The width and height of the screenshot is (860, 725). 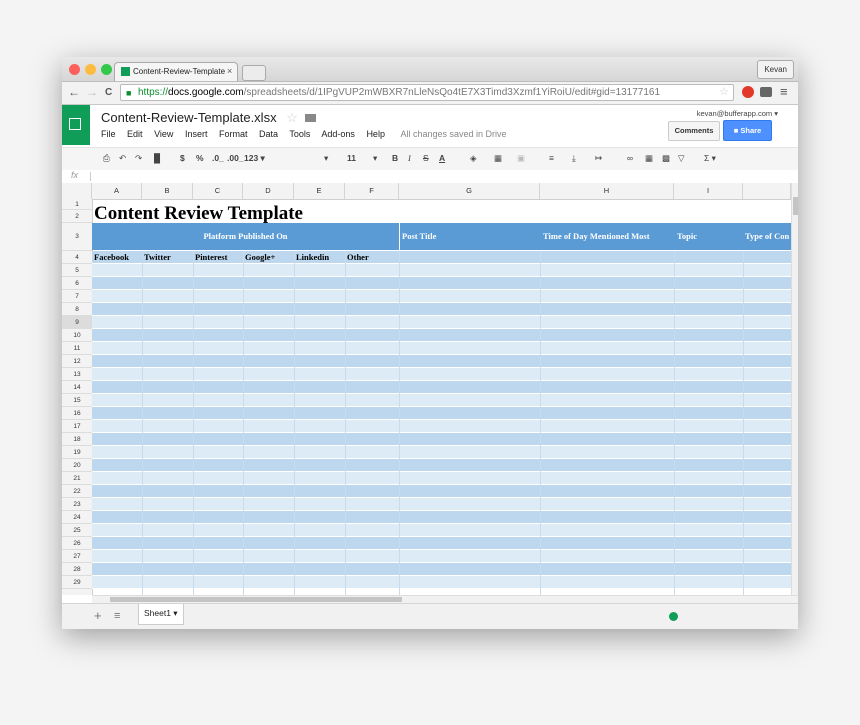 What do you see at coordinates (77, 270) in the screenshot?
I see `row-header: 5` at bounding box center [77, 270].